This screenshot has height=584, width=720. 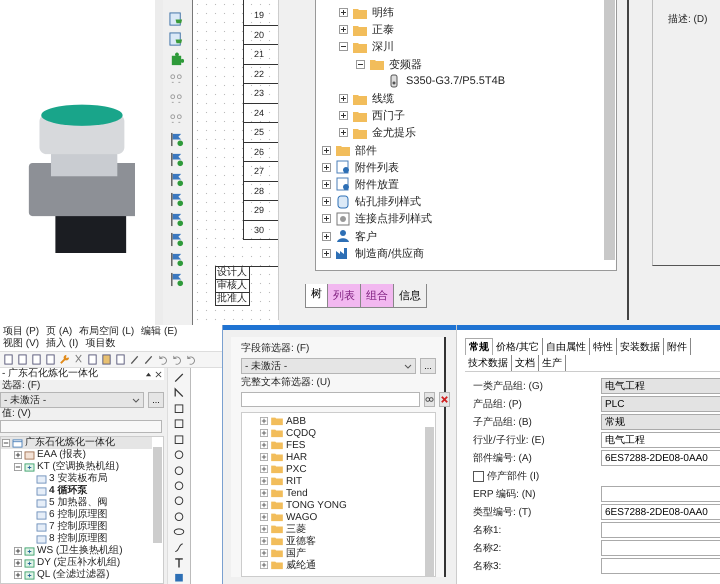 I want to click on image-tool-icon, so click(x=179, y=578).